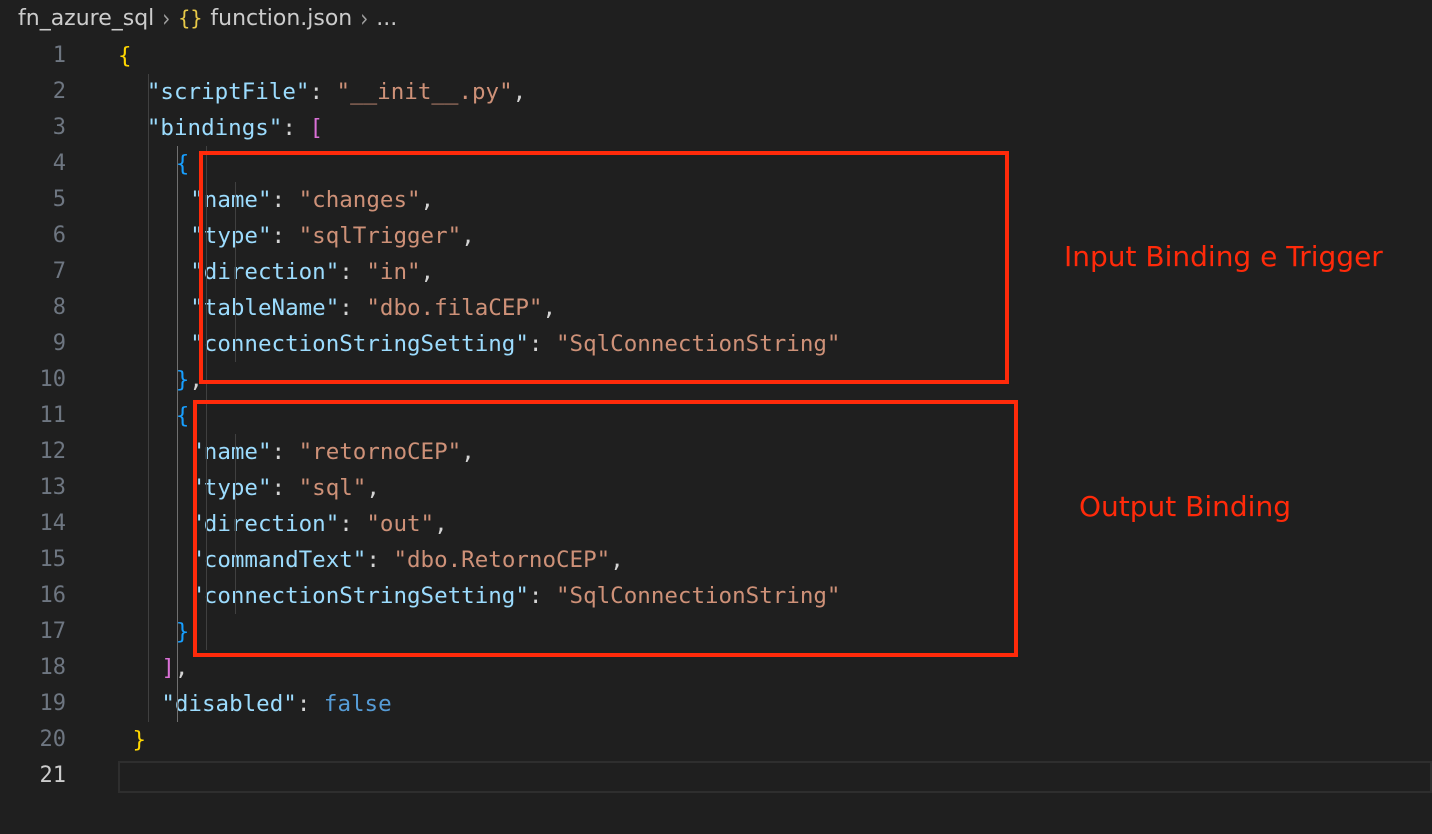 The image size is (1432, 834). What do you see at coordinates (168, 668) in the screenshot?
I see `code-token: ]` at bounding box center [168, 668].